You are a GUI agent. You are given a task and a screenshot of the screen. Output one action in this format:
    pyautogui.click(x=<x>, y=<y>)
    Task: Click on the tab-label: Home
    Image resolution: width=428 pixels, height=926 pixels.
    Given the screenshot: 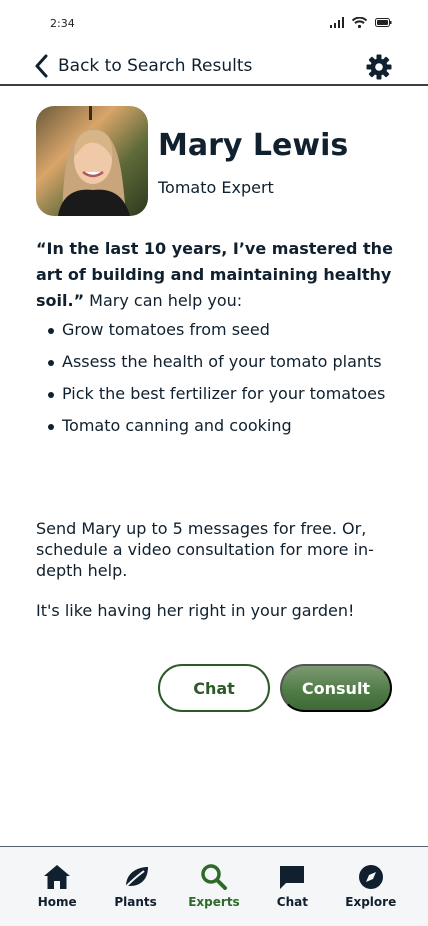 What is the action you would take?
    pyautogui.click(x=57, y=902)
    